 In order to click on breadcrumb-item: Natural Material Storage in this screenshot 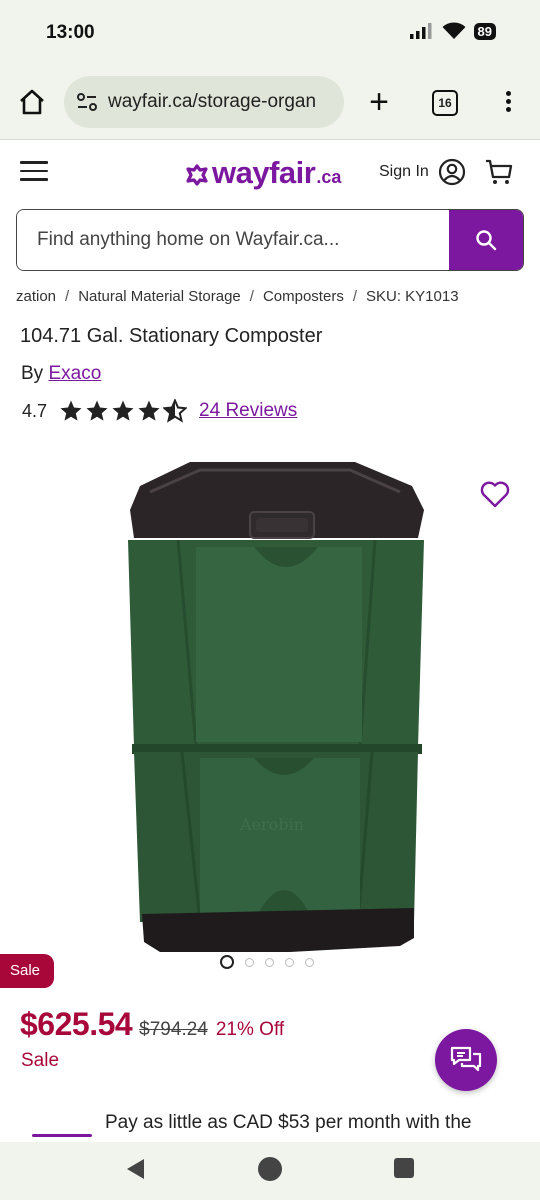, I will do `click(159, 296)`.